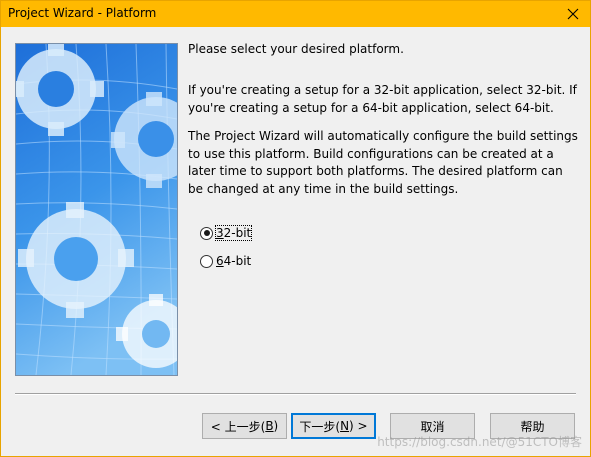 This screenshot has width=591, height=457. Describe the element at coordinates (206, 233) in the screenshot. I see `radio-32bit-indicator` at that location.